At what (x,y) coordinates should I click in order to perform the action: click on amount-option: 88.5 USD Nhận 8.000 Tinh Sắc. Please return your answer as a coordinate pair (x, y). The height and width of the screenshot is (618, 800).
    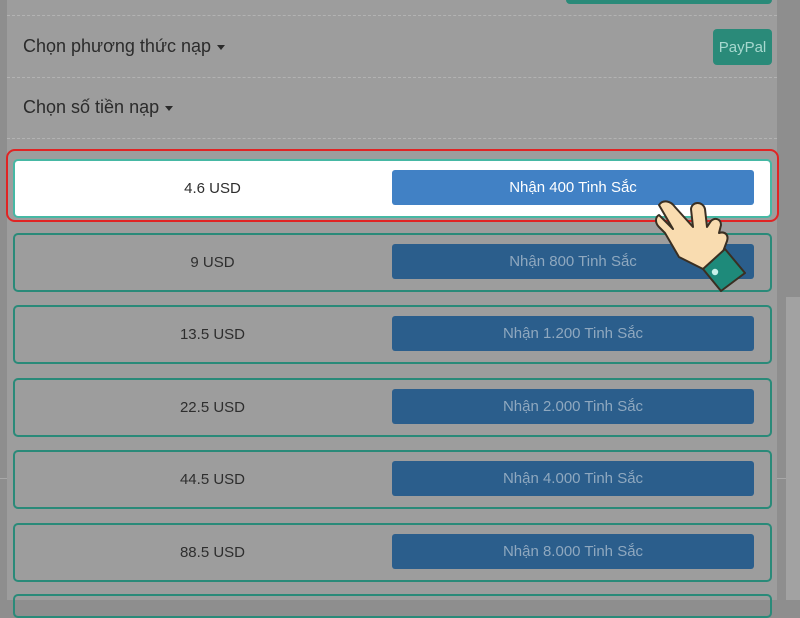
    Looking at the image, I should click on (392, 552).